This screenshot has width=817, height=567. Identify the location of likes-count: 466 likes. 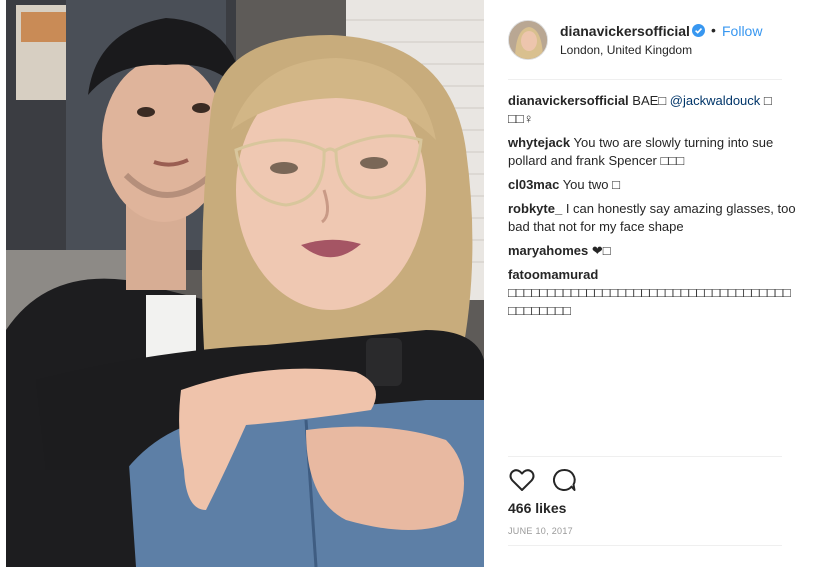
(537, 508).